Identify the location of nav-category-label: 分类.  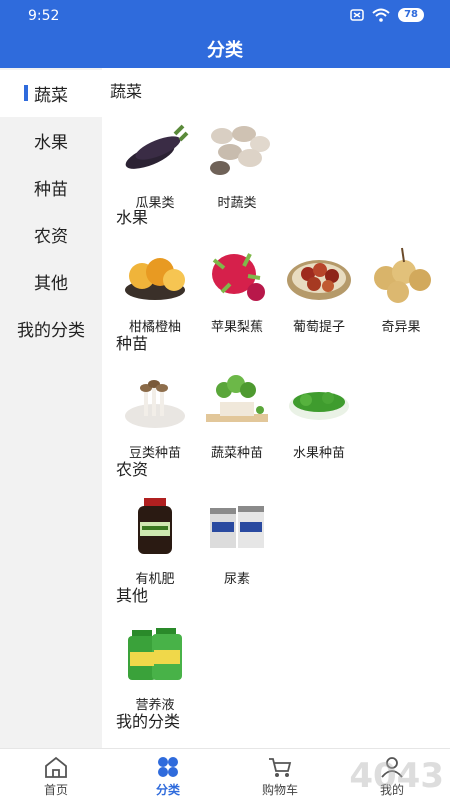
(167, 790).